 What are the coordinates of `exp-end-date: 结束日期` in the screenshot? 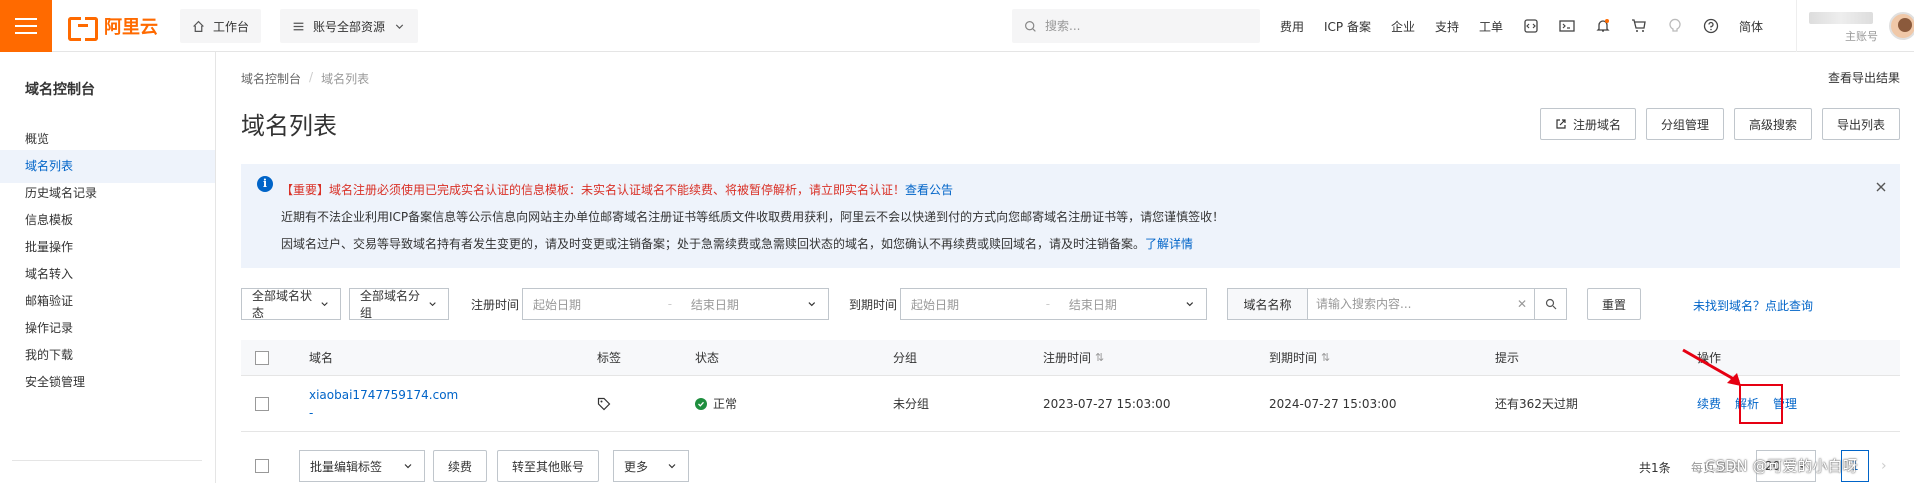 It's located at (1127, 304).